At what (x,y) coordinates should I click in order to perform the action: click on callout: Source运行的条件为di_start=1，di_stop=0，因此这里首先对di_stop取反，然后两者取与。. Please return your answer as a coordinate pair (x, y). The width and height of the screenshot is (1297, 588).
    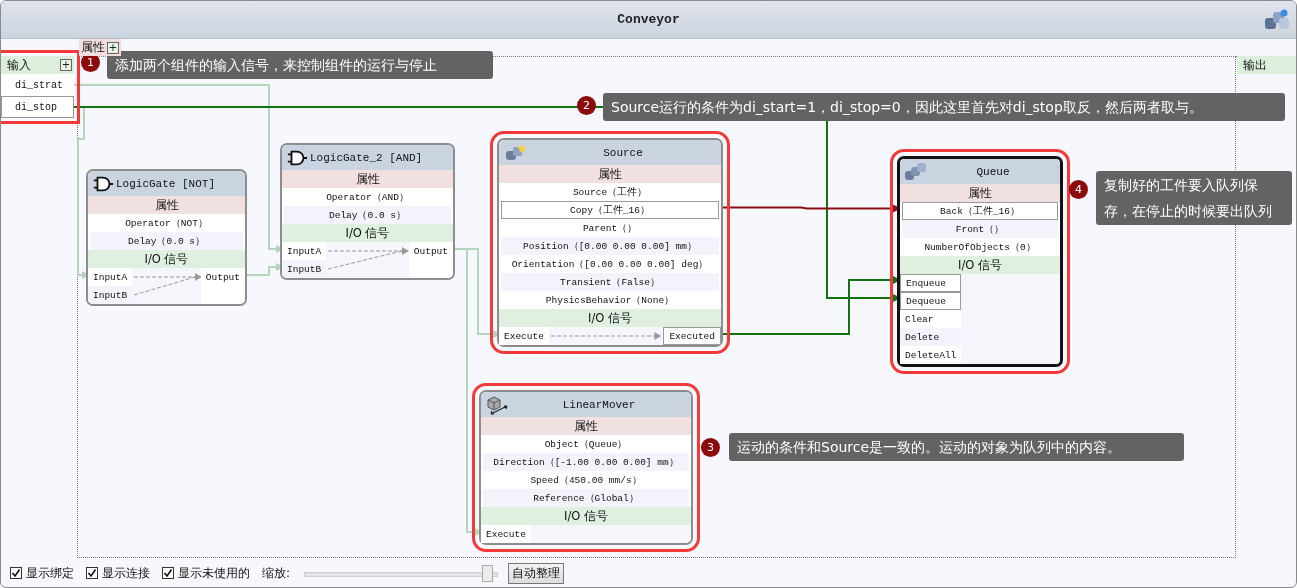
    Looking at the image, I should click on (944, 107).